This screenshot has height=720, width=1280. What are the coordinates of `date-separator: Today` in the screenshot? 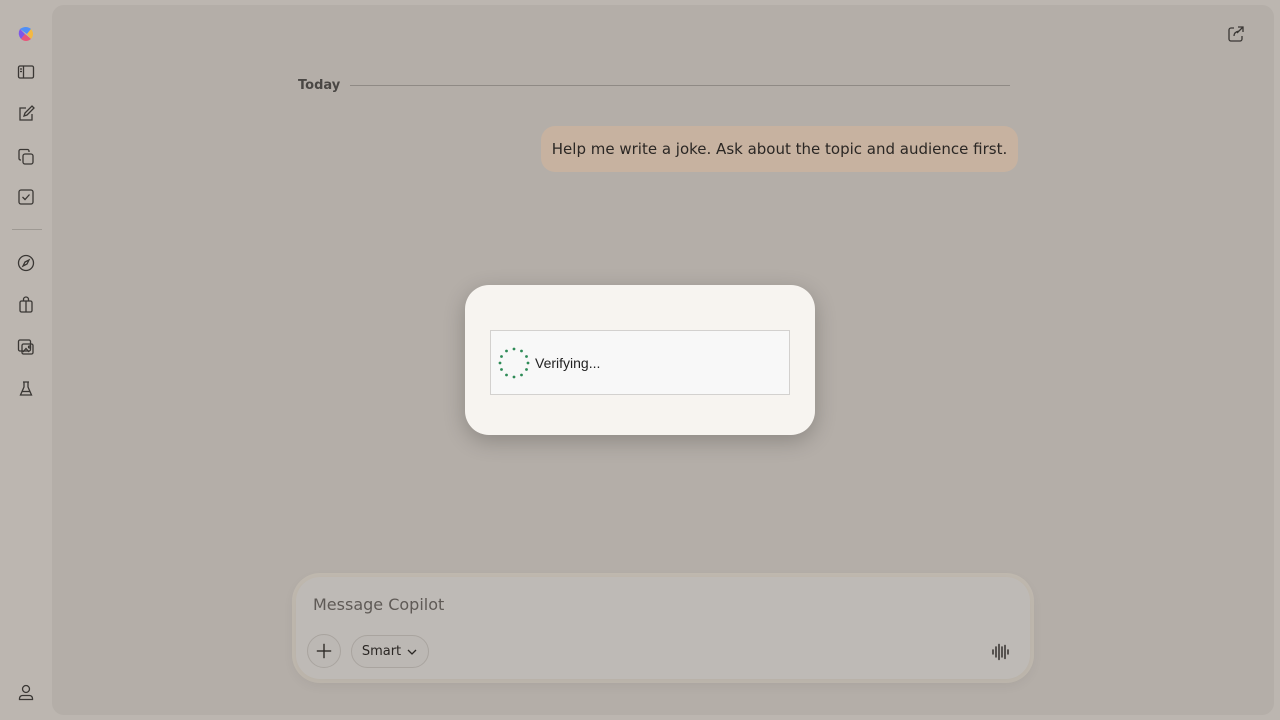 It's located at (654, 85).